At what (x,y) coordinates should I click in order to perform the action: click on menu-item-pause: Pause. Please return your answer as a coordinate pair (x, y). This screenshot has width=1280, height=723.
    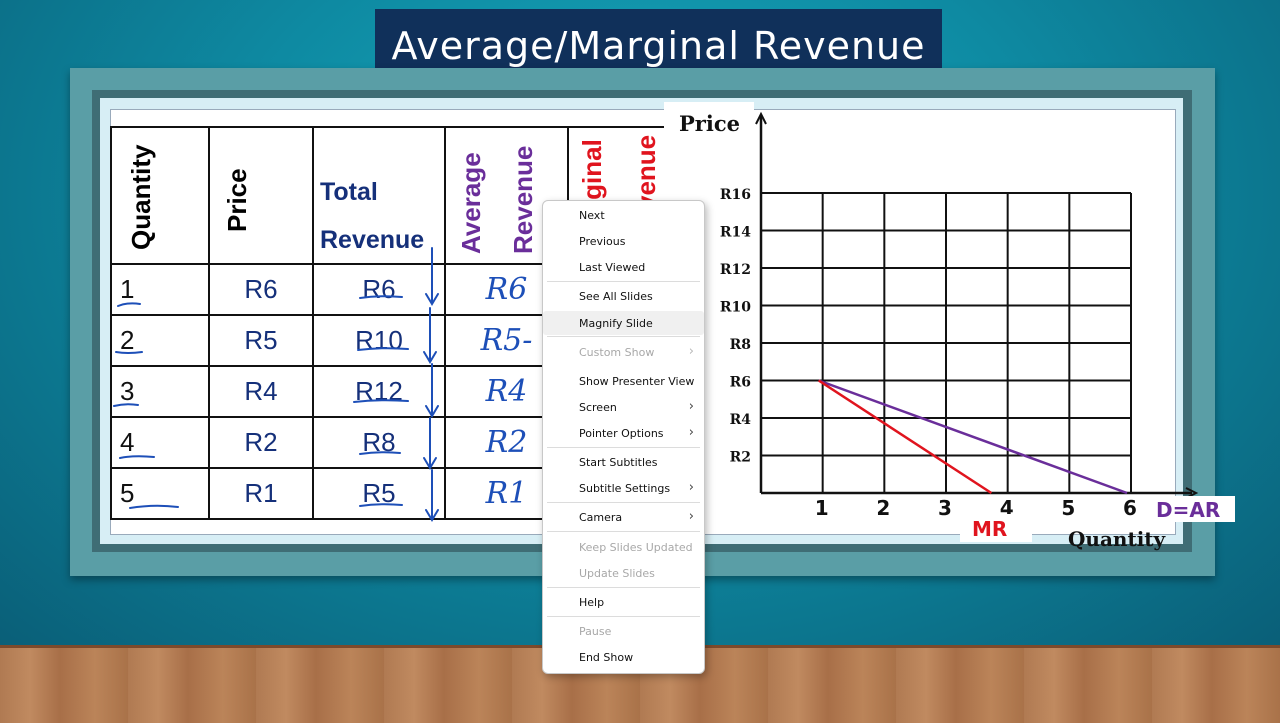
    Looking at the image, I should click on (623, 631).